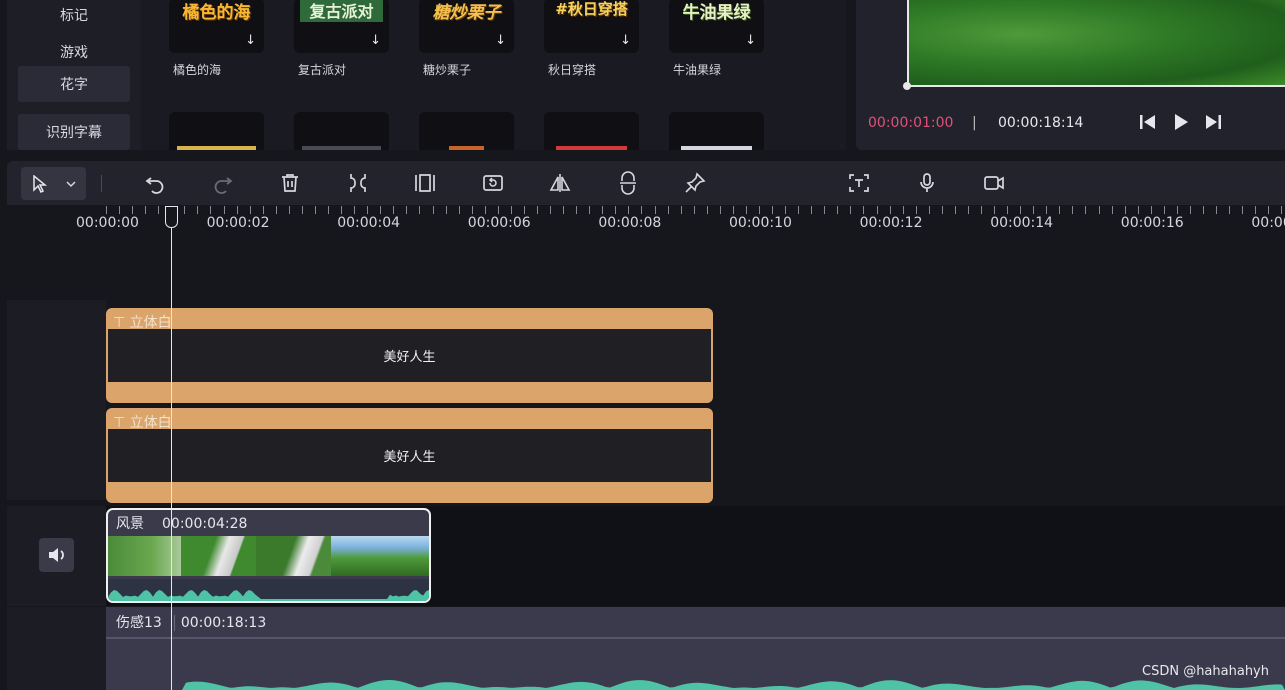 This screenshot has height=690, width=1285. I want to click on ruler-label: 00:00:16, so click(1152, 223).